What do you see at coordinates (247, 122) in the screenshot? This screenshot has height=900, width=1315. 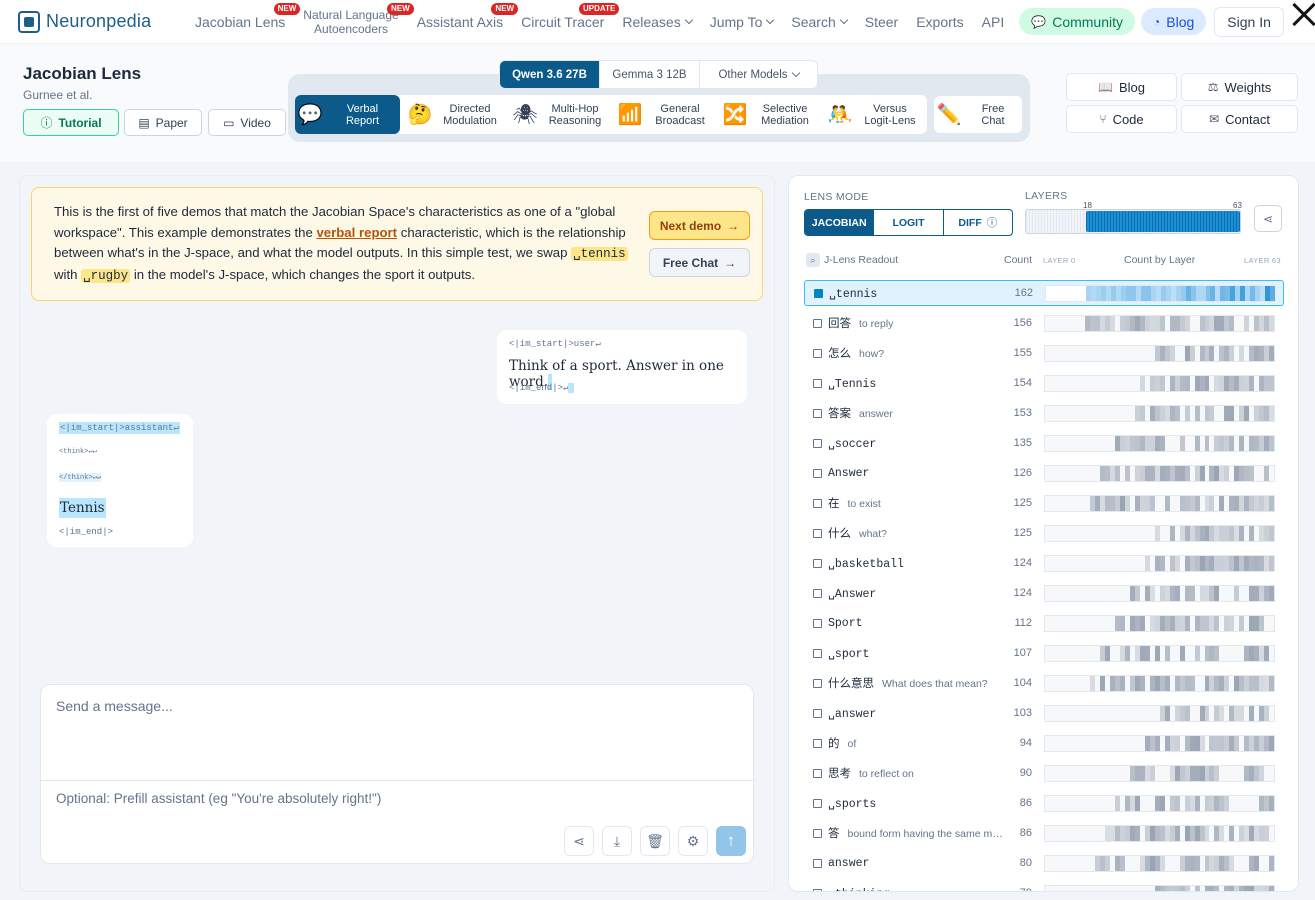 I see `video-button: ▭ Video` at bounding box center [247, 122].